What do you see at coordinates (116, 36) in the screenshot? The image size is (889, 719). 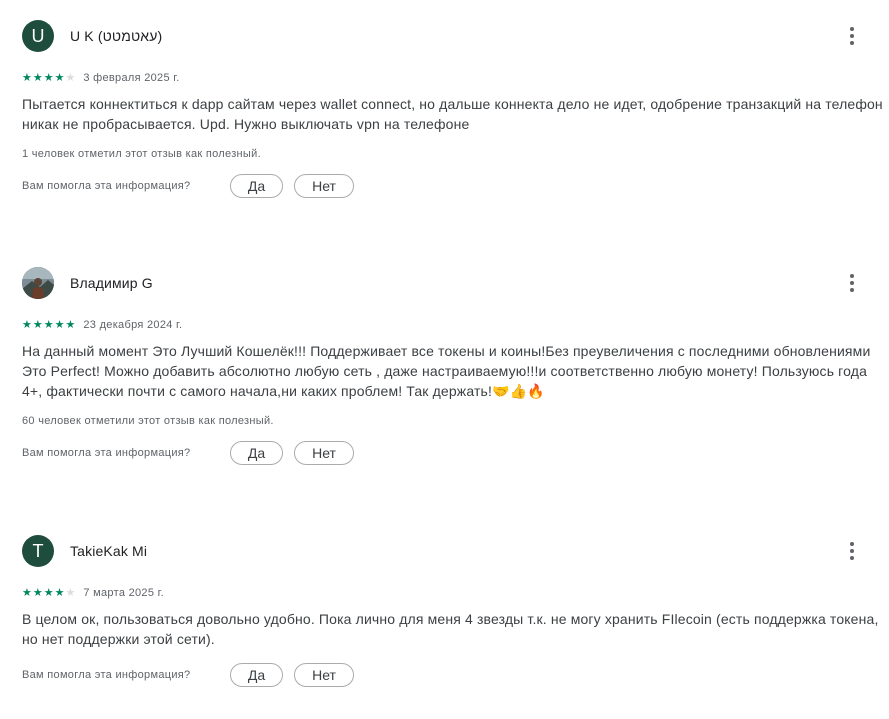 I see `author-name: U K (עאטמטט)` at bounding box center [116, 36].